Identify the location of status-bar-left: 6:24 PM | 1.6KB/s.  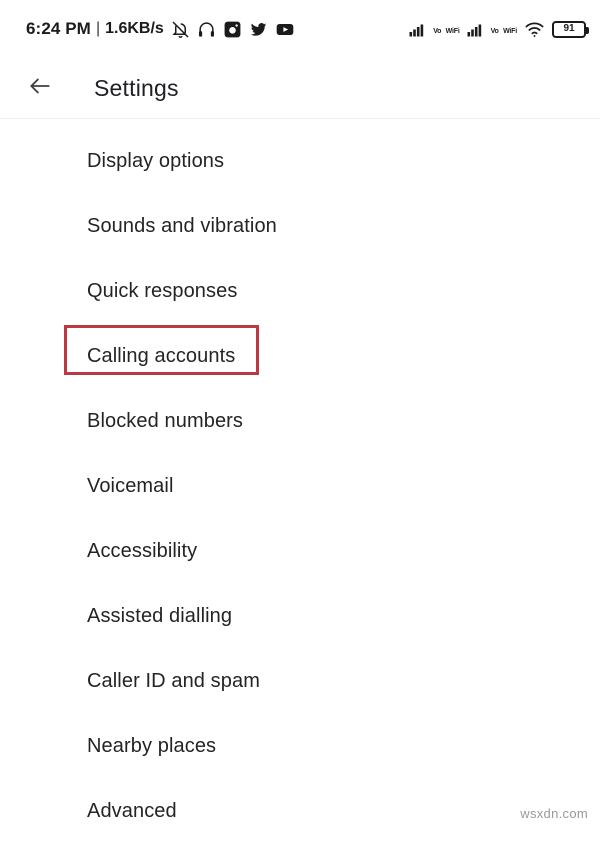
(160, 29).